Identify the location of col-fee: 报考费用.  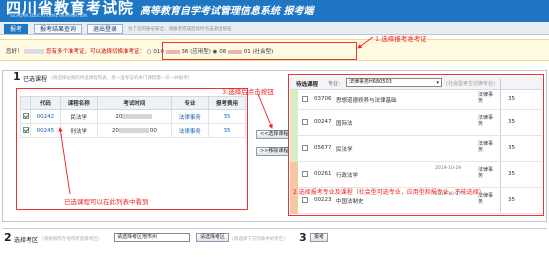
(227, 103).